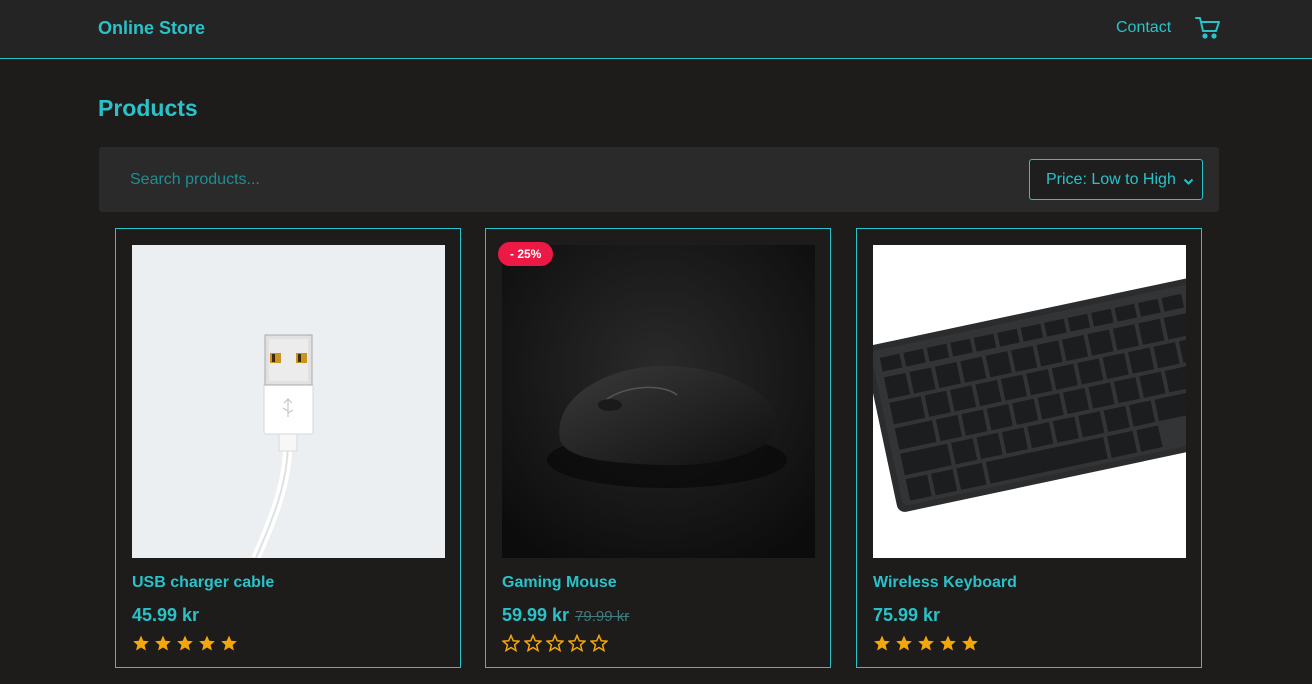  What do you see at coordinates (363, 180) in the screenshot?
I see `search-input` at bounding box center [363, 180].